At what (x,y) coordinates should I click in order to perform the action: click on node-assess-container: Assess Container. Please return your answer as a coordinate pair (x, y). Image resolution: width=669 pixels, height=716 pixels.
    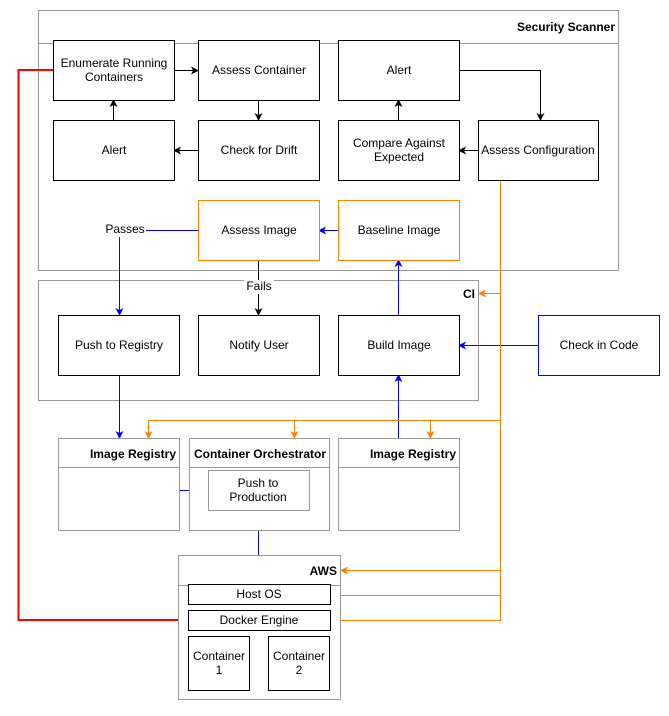
    Looking at the image, I should click on (259, 70).